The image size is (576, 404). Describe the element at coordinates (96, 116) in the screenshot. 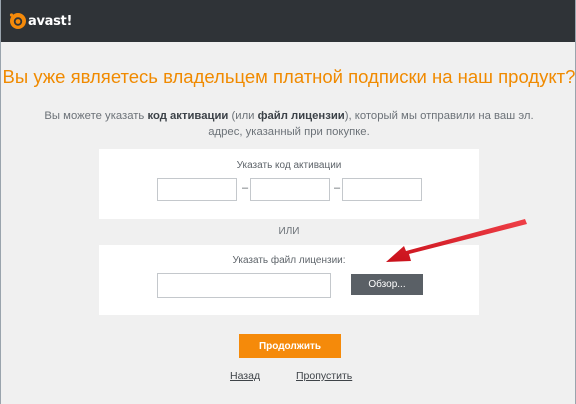

I see `subtext-part-1: Вы можете указать` at that location.